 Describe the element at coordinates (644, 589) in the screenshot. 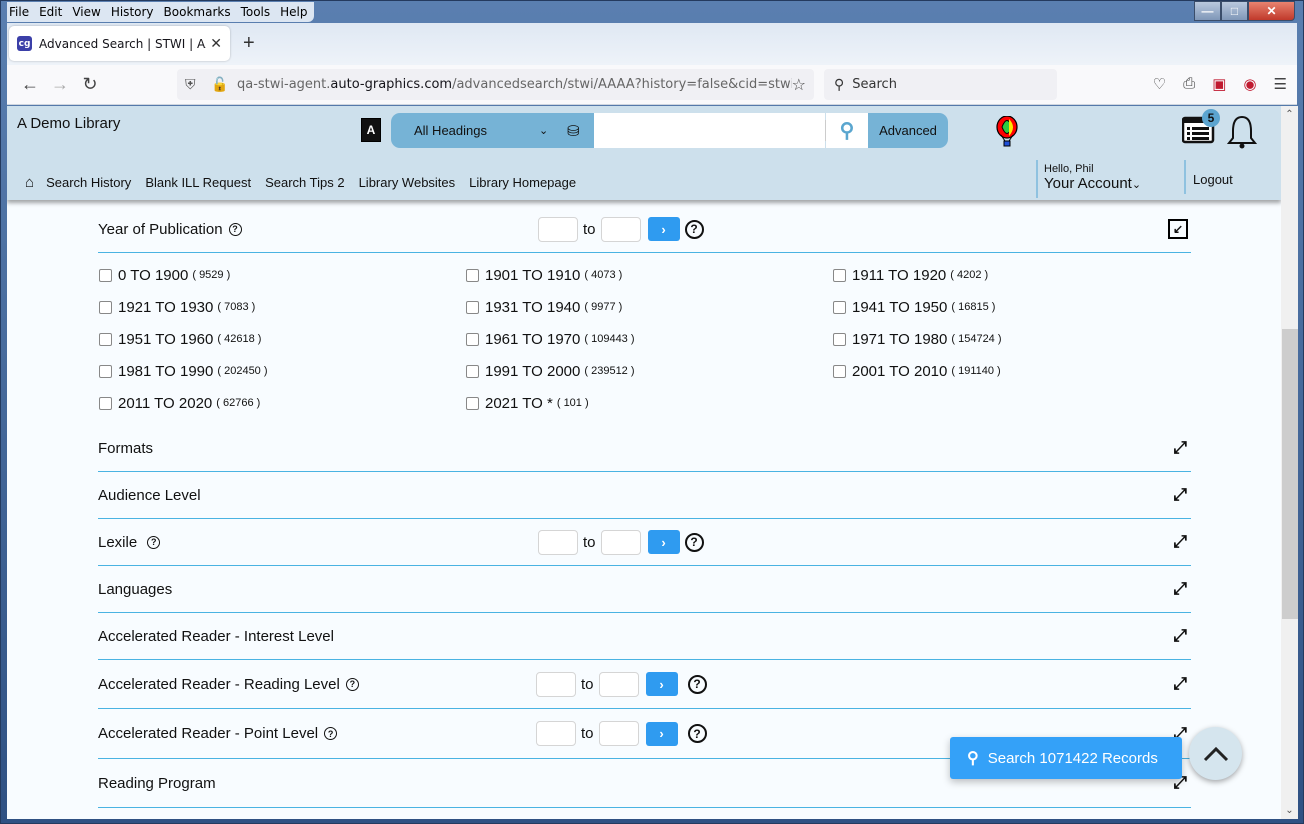

I see `facet-header: Languages ⤢` at that location.